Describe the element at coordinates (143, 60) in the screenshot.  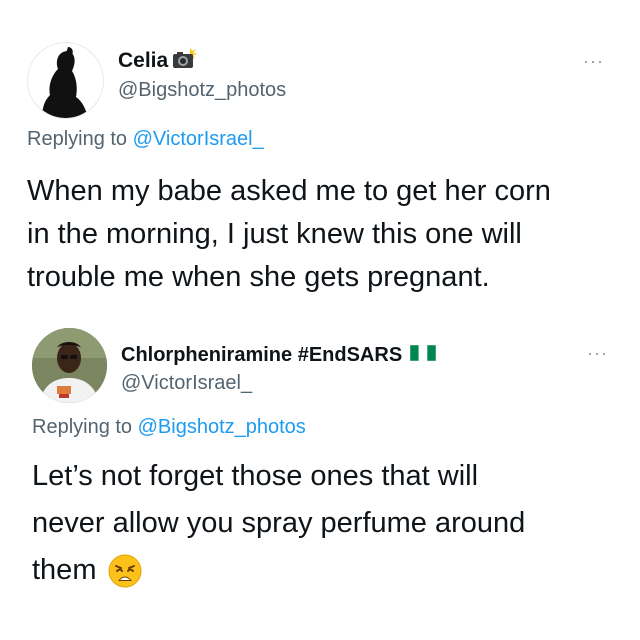
I see `display-name-text: Celia` at that location.